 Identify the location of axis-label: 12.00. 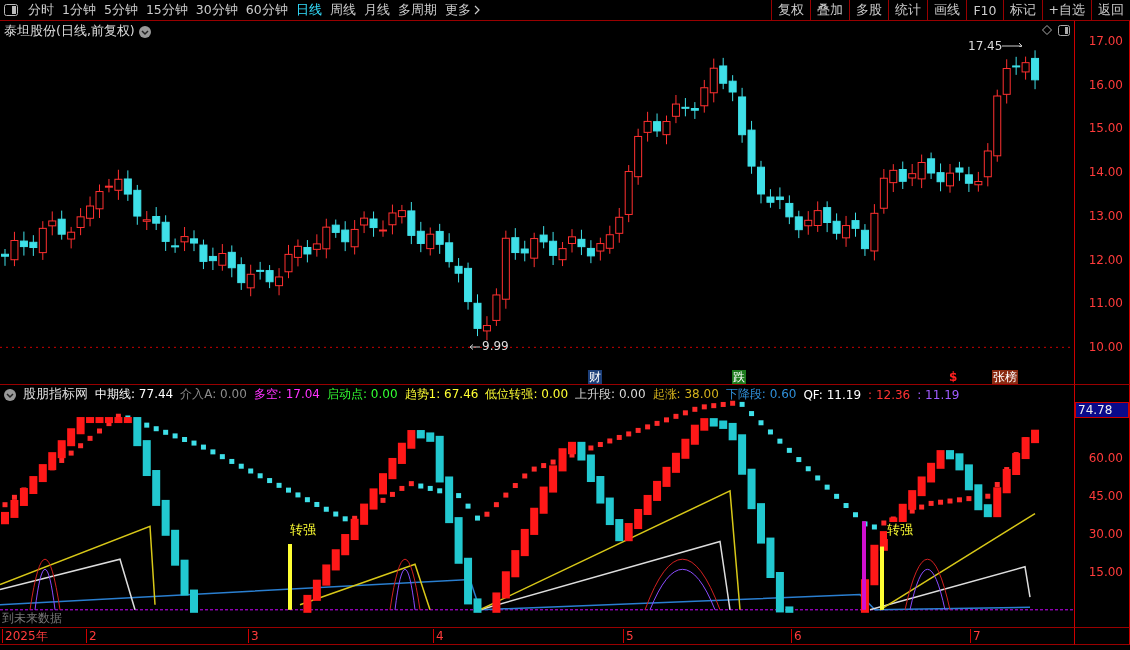
(1105, 259).